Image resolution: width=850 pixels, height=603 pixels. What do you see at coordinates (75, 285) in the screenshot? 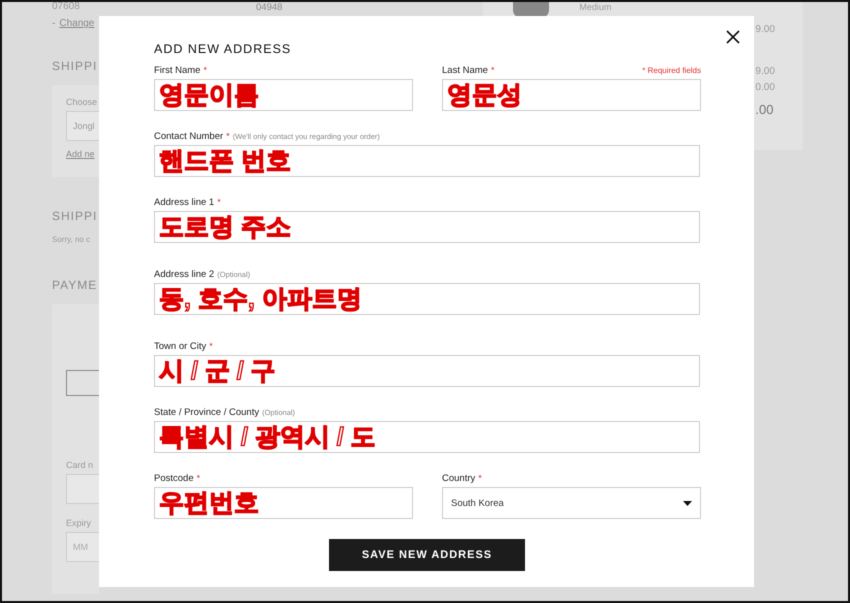
I see `section-heading: PAYME` at bounding box center [75, 285].